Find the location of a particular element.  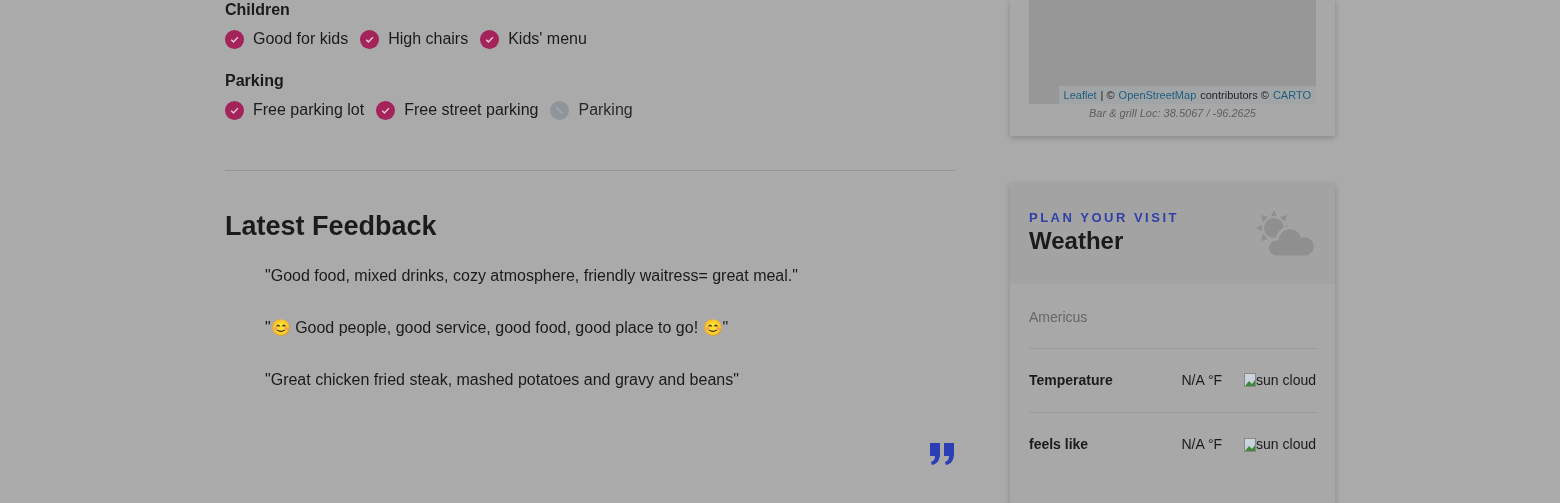

attribution-link: CARTO is located at coordinates (1291, 94).